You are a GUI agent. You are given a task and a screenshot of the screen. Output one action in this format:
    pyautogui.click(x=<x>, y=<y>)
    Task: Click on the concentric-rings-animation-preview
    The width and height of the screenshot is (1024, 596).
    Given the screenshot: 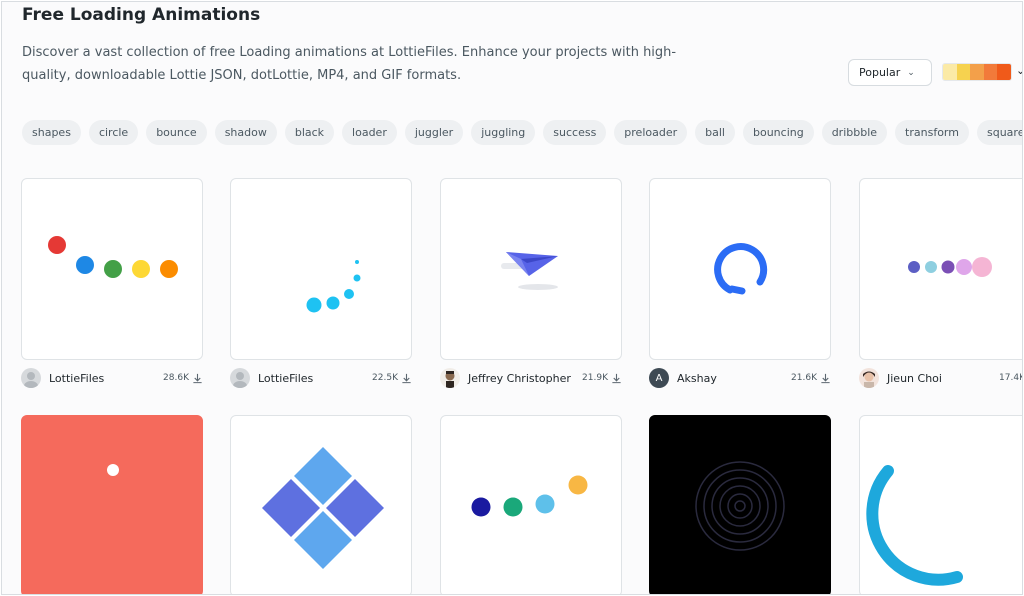 What is the action you would take?
    pyautogui.click(x=740, y=506)
    